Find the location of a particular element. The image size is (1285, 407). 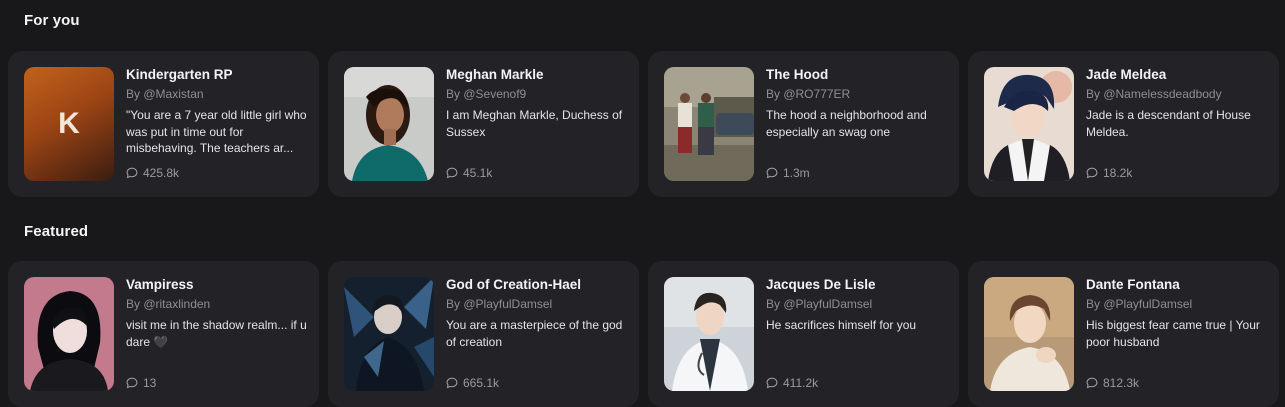

character-avatar: K is located at coordinates (69, 124).